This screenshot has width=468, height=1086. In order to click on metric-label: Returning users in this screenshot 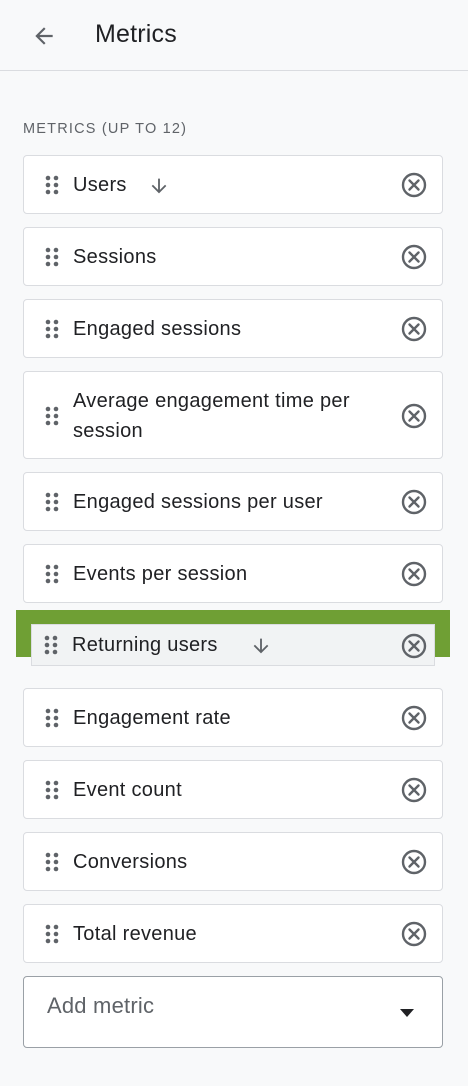, I will do `click(145, 645)`.